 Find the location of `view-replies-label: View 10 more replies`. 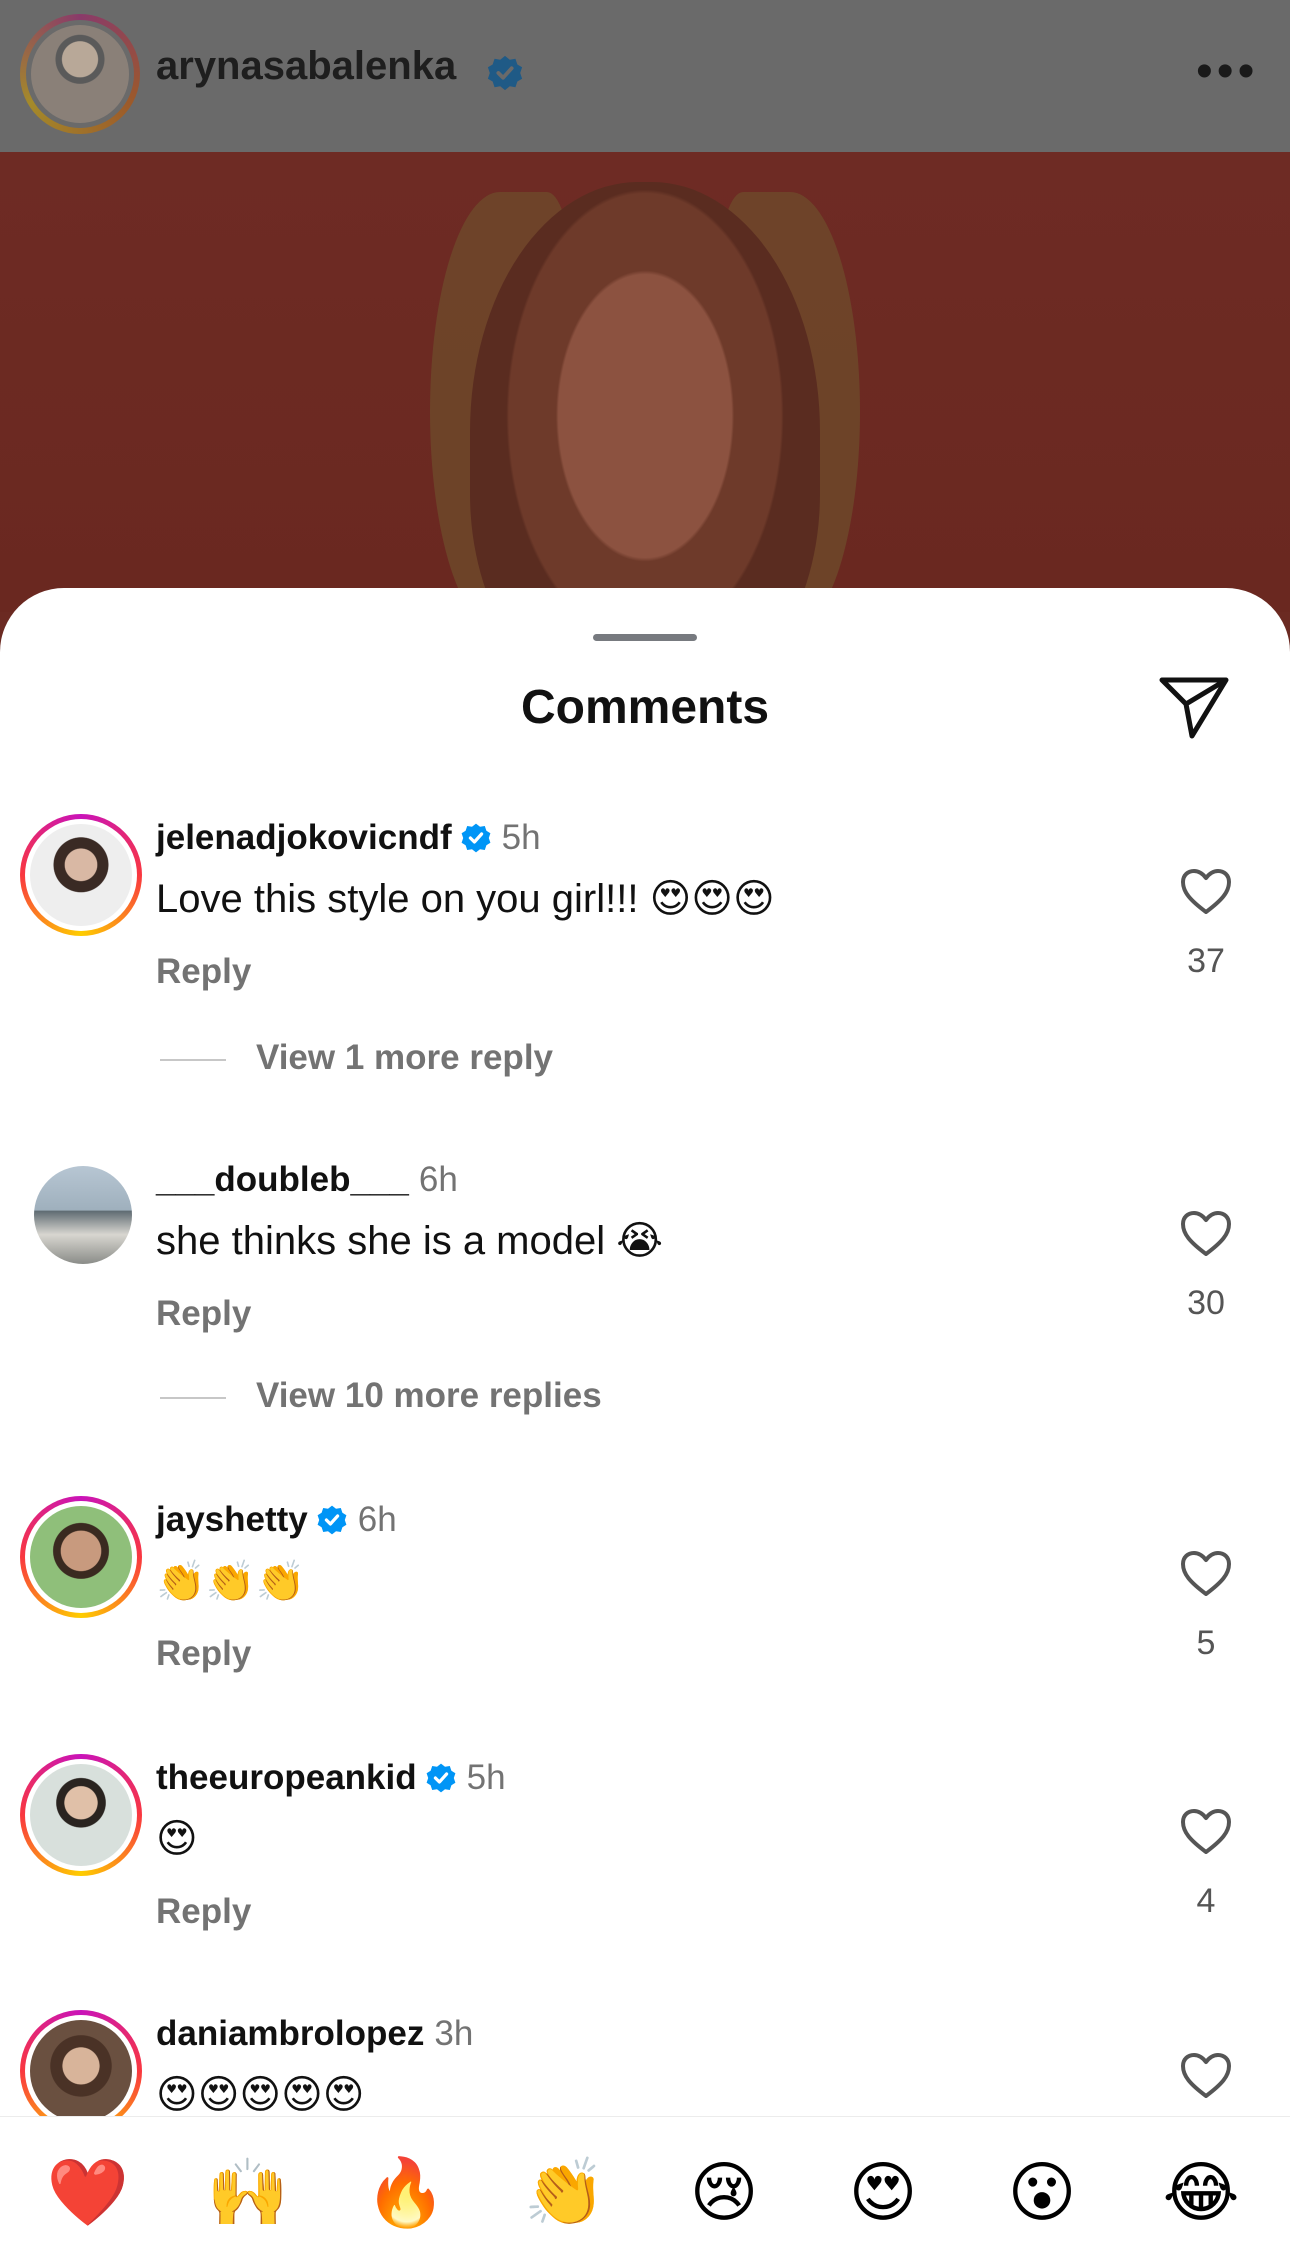

view-replies-label: View 10 more replies is located at coordinates (429, 1395).